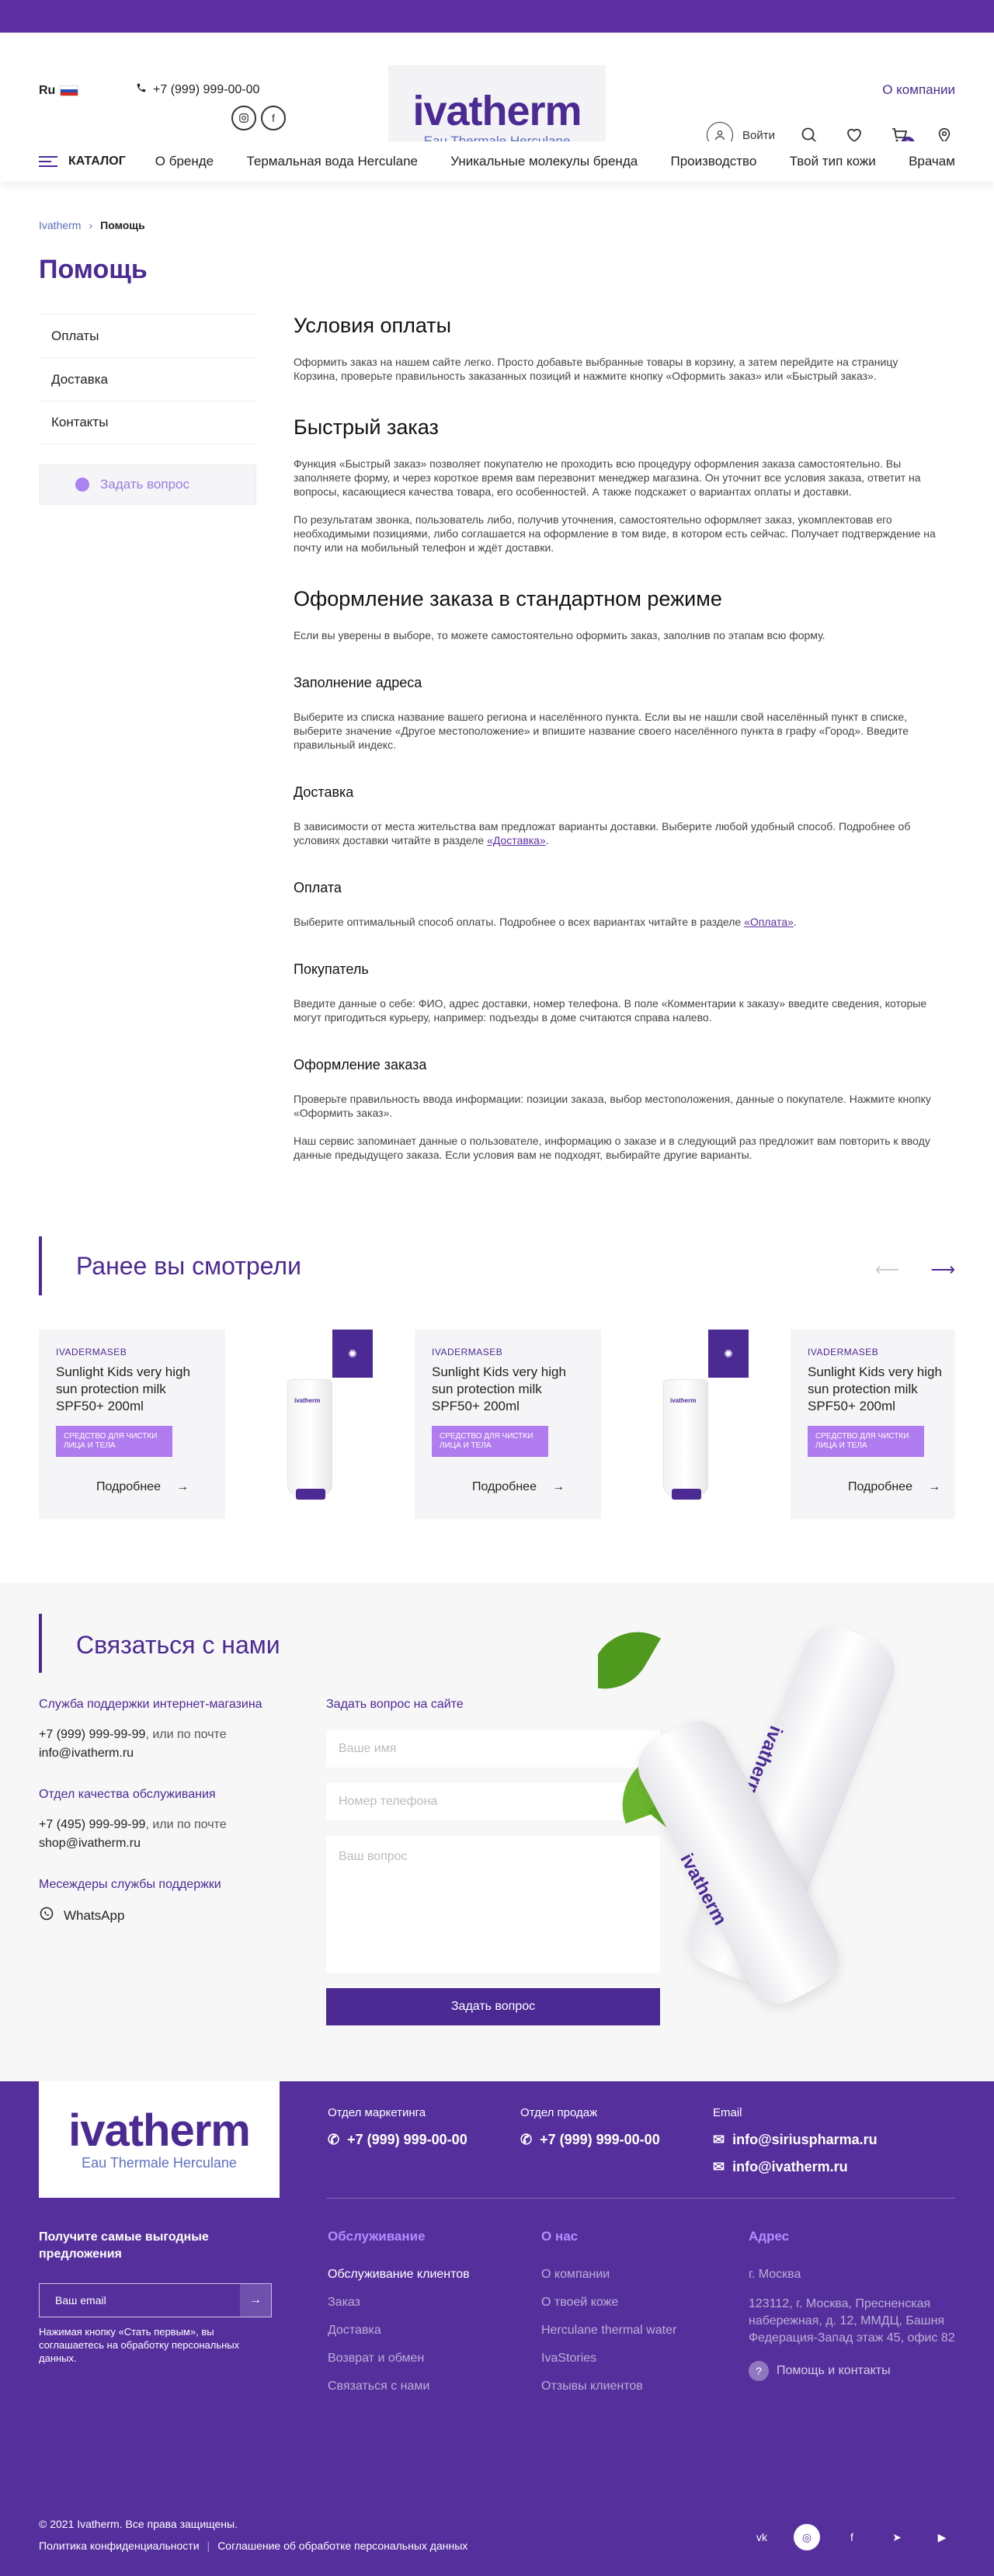 The width and height of the screenshot is (994, 2576). I want to click on language-switcher: Ru, so click(59, 91).